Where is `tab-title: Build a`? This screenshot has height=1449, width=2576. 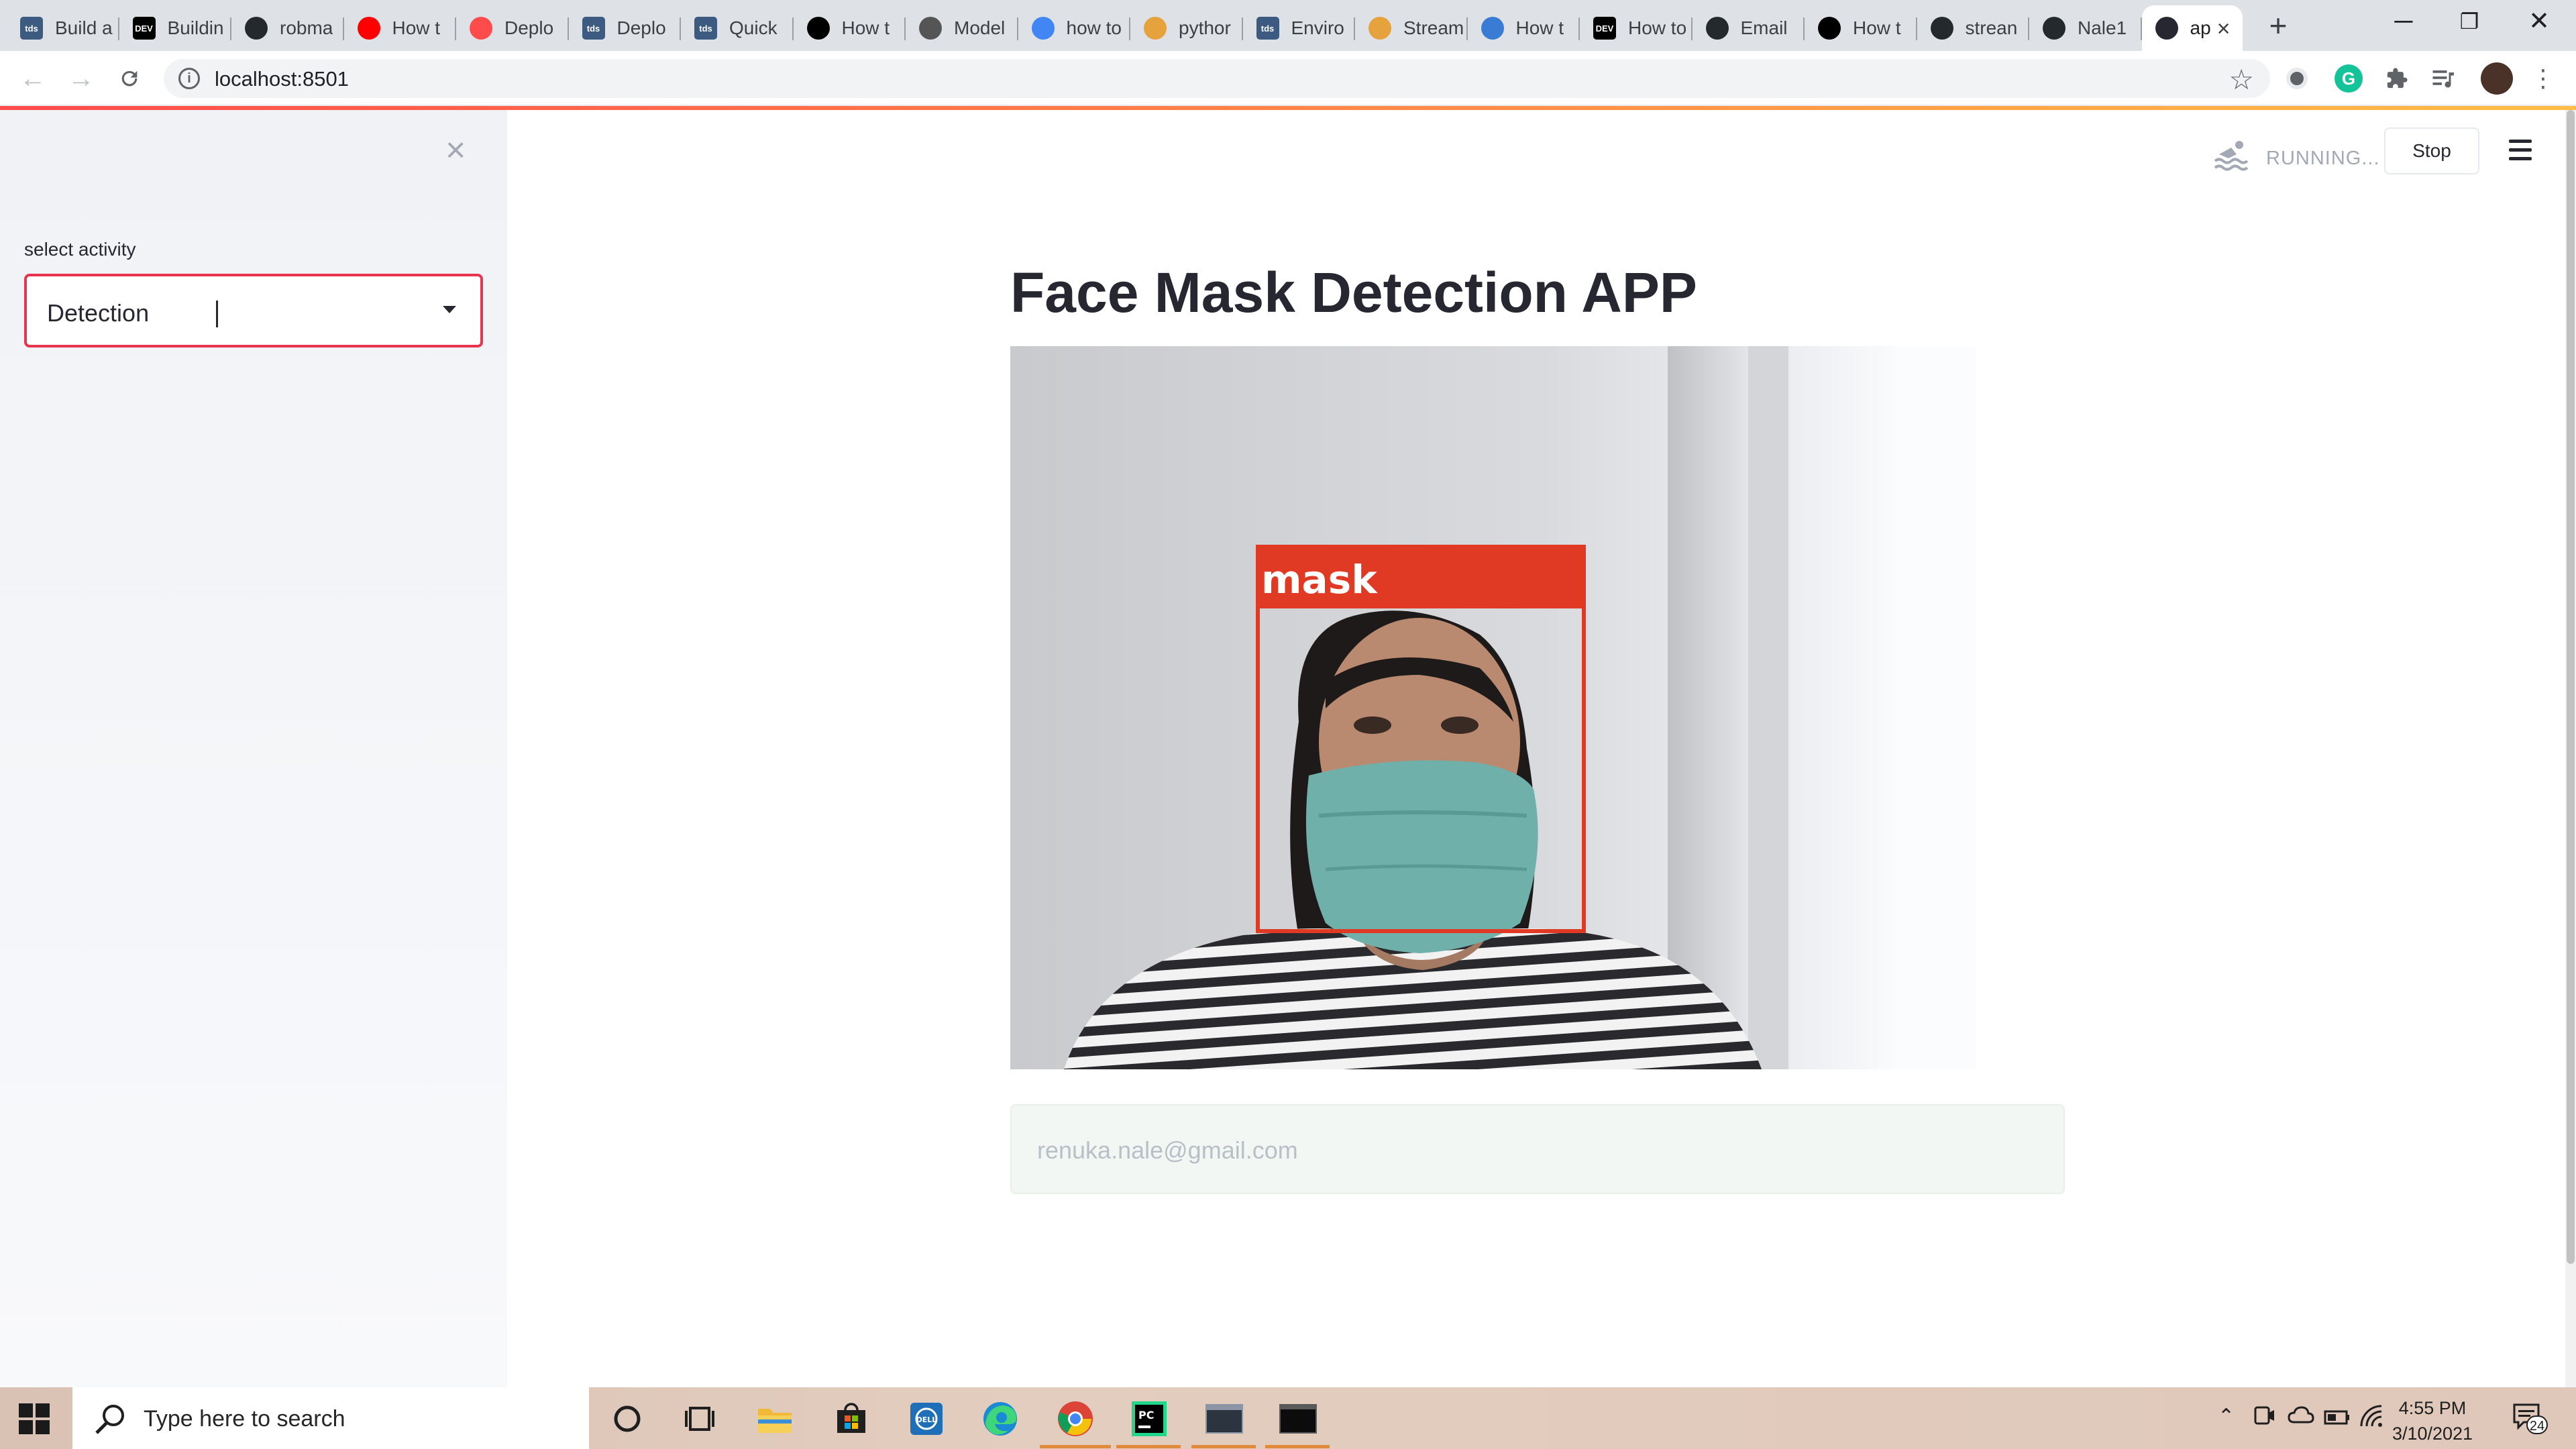 tab-title: Build a is located at coordinates (84, 27).